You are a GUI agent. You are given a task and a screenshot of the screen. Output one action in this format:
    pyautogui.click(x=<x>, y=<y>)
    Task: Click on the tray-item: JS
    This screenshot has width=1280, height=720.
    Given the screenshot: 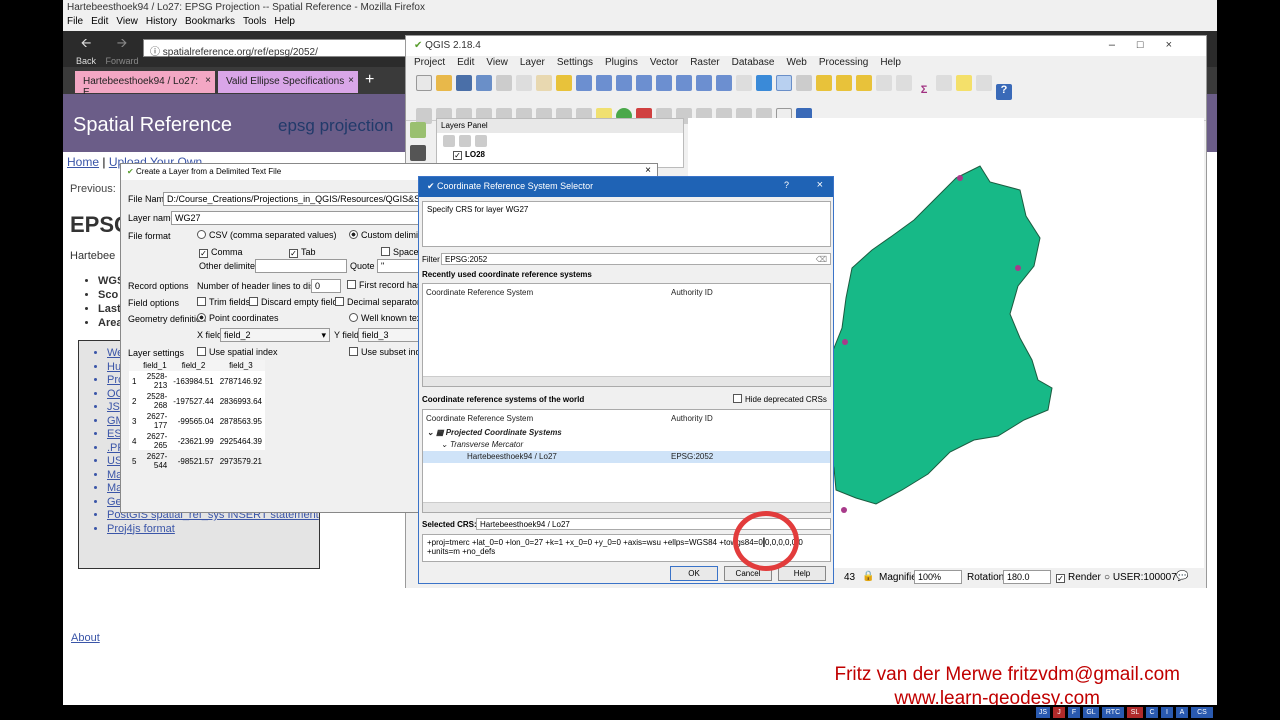 What is the action you would take?
    pyautogui.click(x=1043, y=712)
    